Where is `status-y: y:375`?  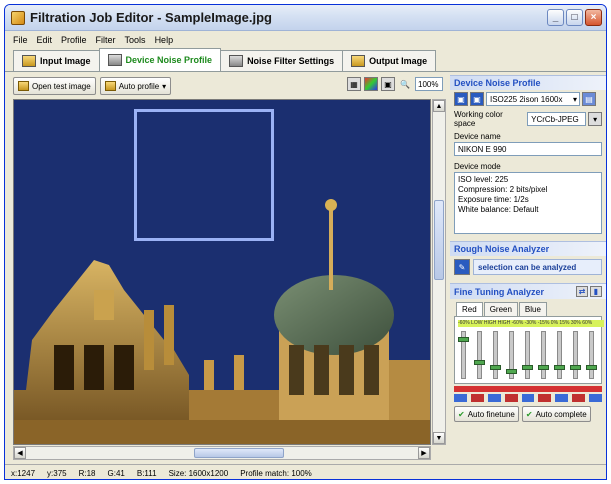 status-y: y:375 is located at coordinates (57, 473).